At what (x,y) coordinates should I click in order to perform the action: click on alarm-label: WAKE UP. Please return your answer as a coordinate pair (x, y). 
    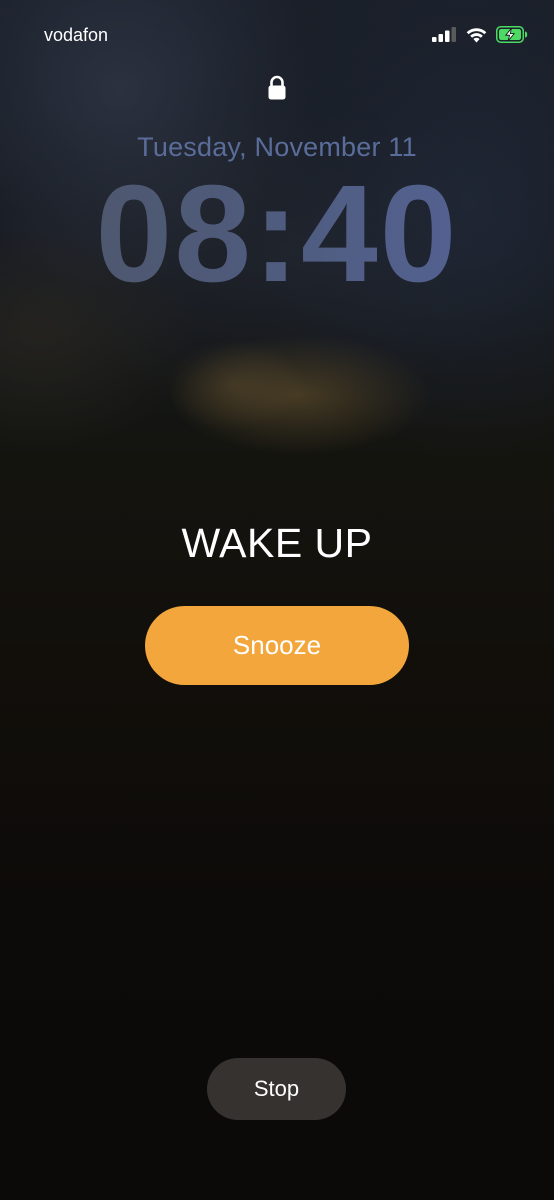
    Looking at the image, I should click on (277, 543).